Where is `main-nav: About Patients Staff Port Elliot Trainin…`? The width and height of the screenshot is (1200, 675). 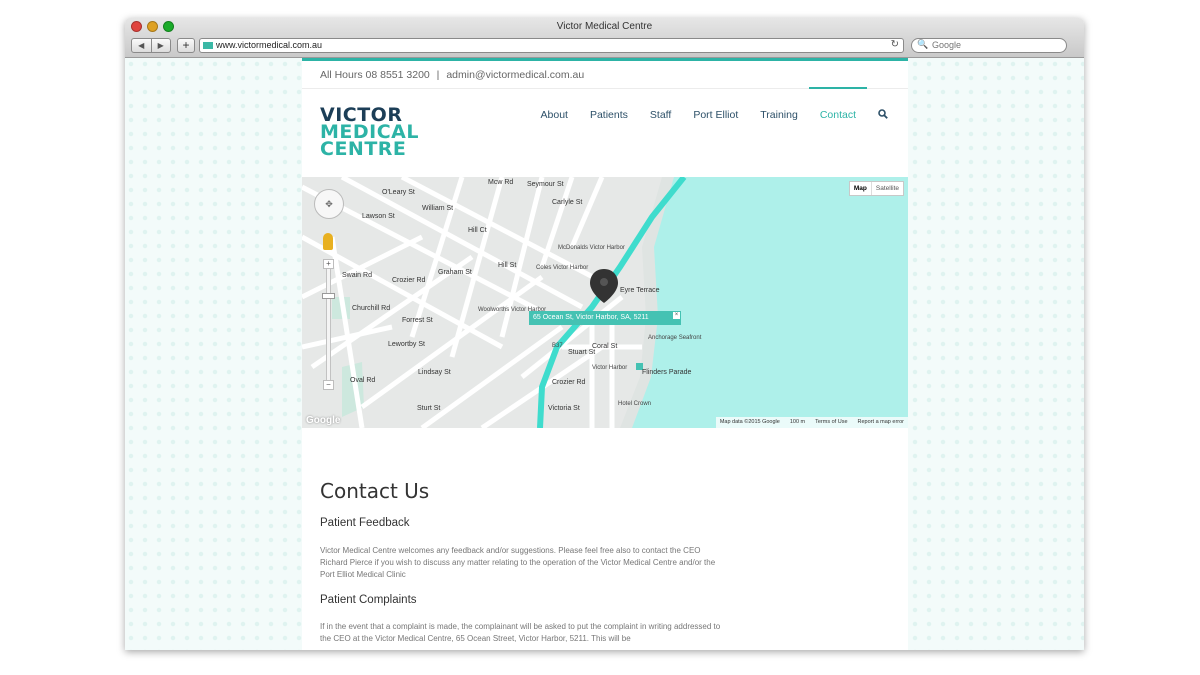 main-nav: About Patients Staff Port Elliot Trainin… is located at coordinates (709, 104).